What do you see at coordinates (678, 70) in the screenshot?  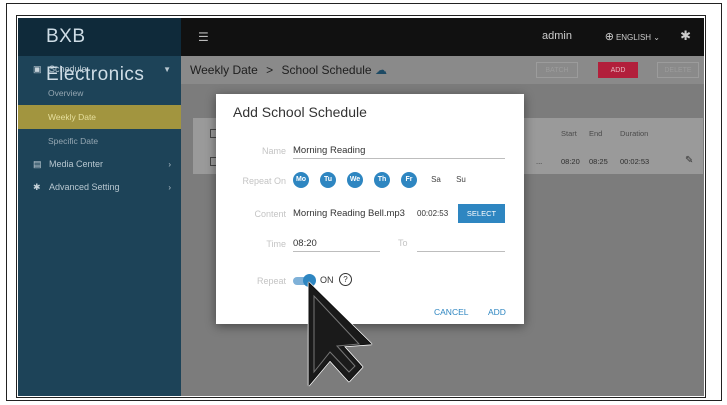 I see `delete-button: DELETE` at bounding box center [678, 70].